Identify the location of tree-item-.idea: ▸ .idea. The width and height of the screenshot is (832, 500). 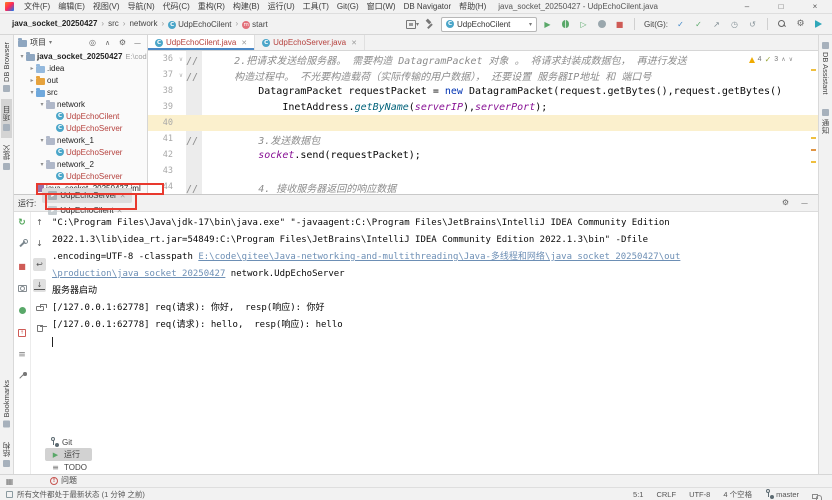
(80, 68).